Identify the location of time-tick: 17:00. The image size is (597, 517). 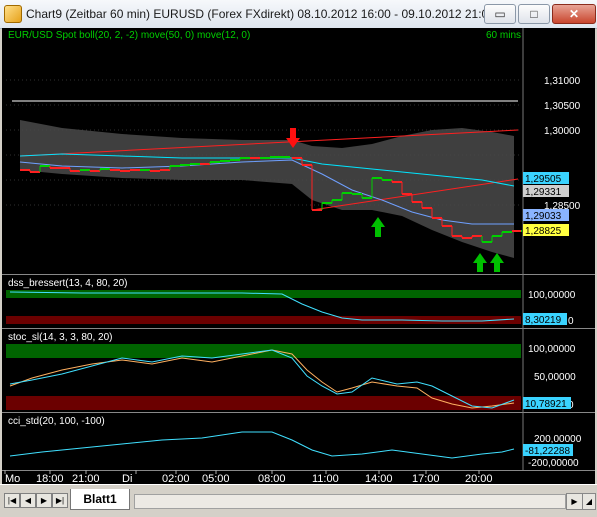
(426, 478).